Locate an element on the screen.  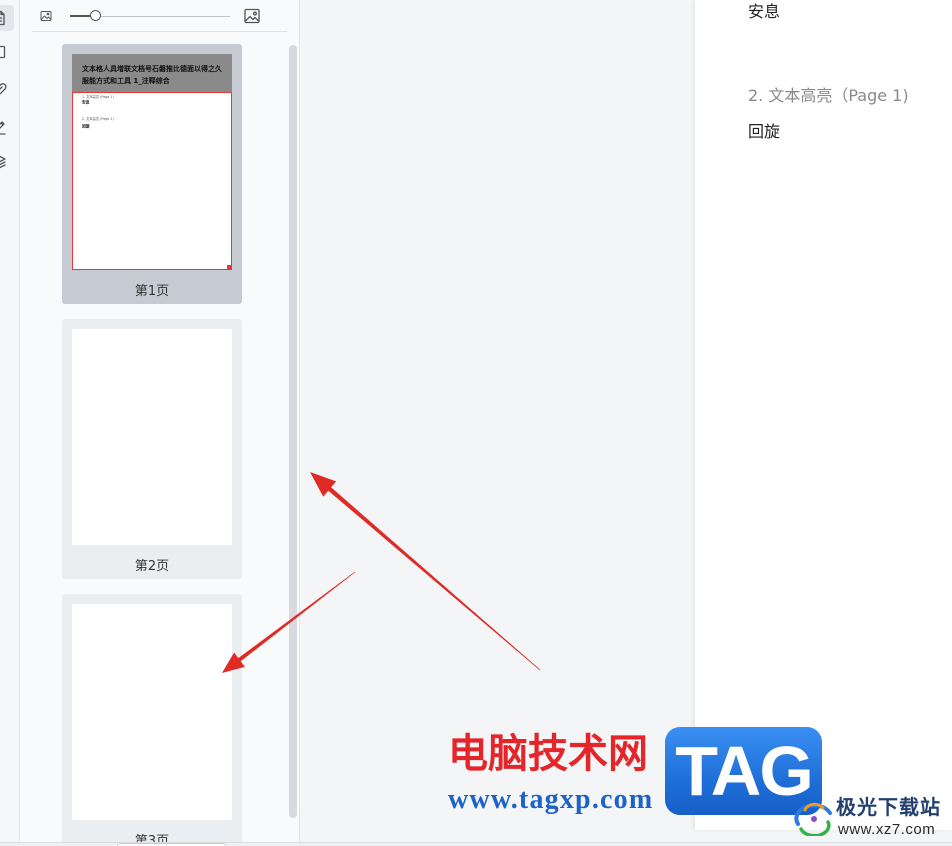
watermark-site-name: 电脑技术网 is located at coordinates (548, 754).